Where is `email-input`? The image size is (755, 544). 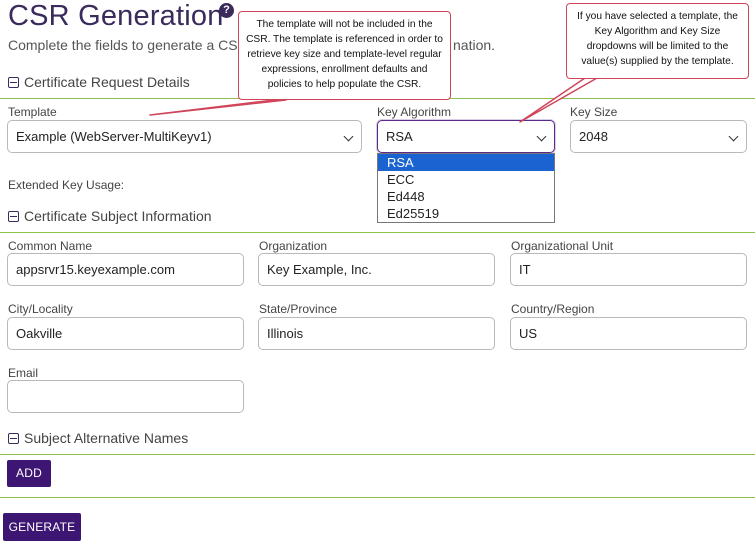 email-input is located at coordinates (125, 396).